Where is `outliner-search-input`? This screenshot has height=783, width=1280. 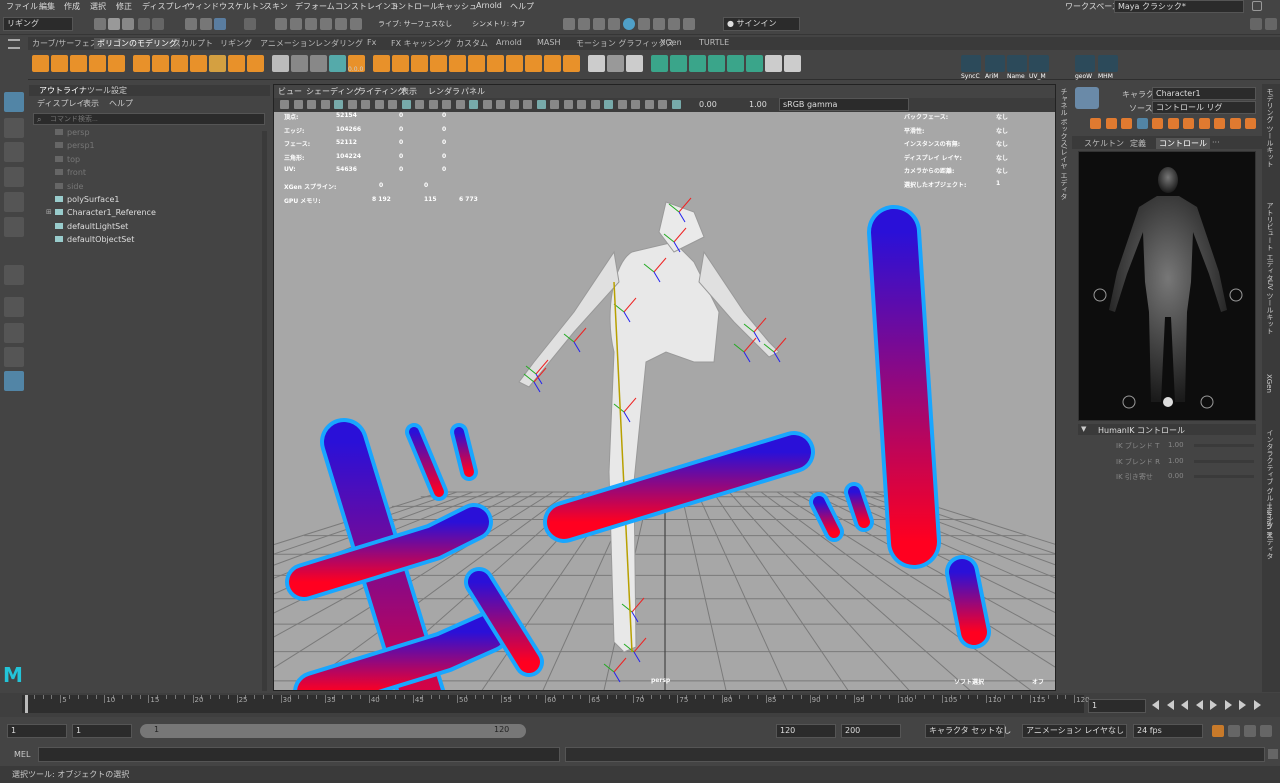 outliner-search-input is located at coordinates (149, 119).